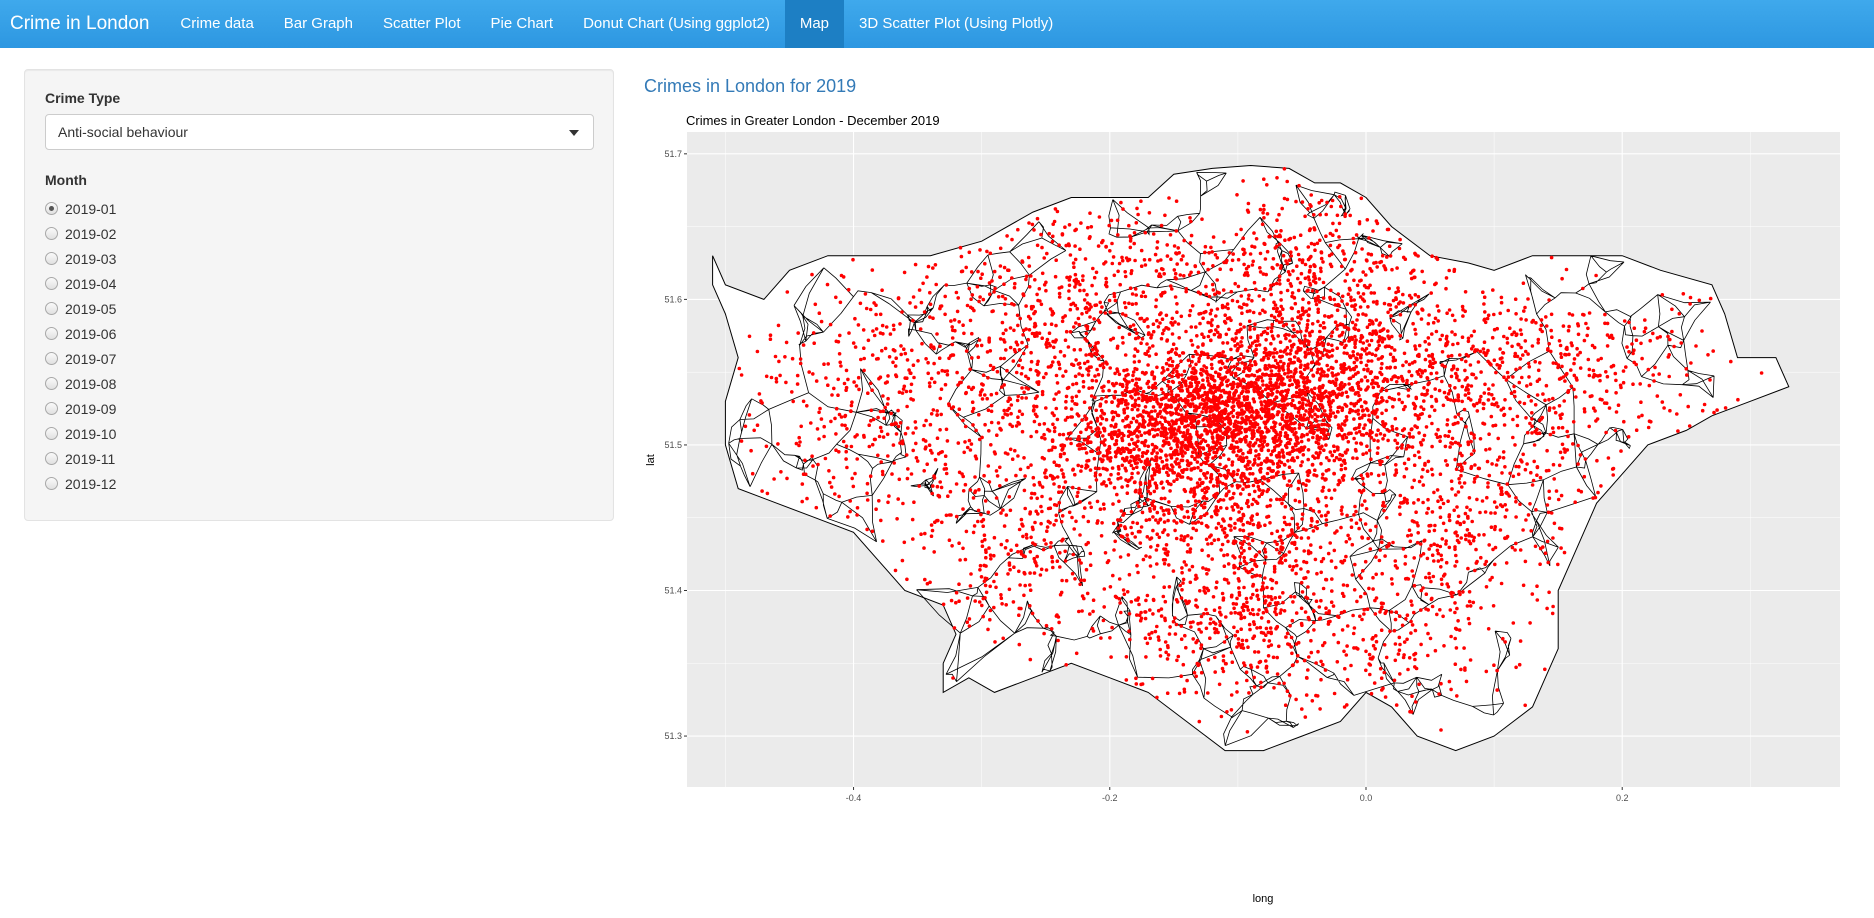 The width and height of the screenshot is (1874, 918). I want to click on month-option: 2019-02, so click(319, 233).